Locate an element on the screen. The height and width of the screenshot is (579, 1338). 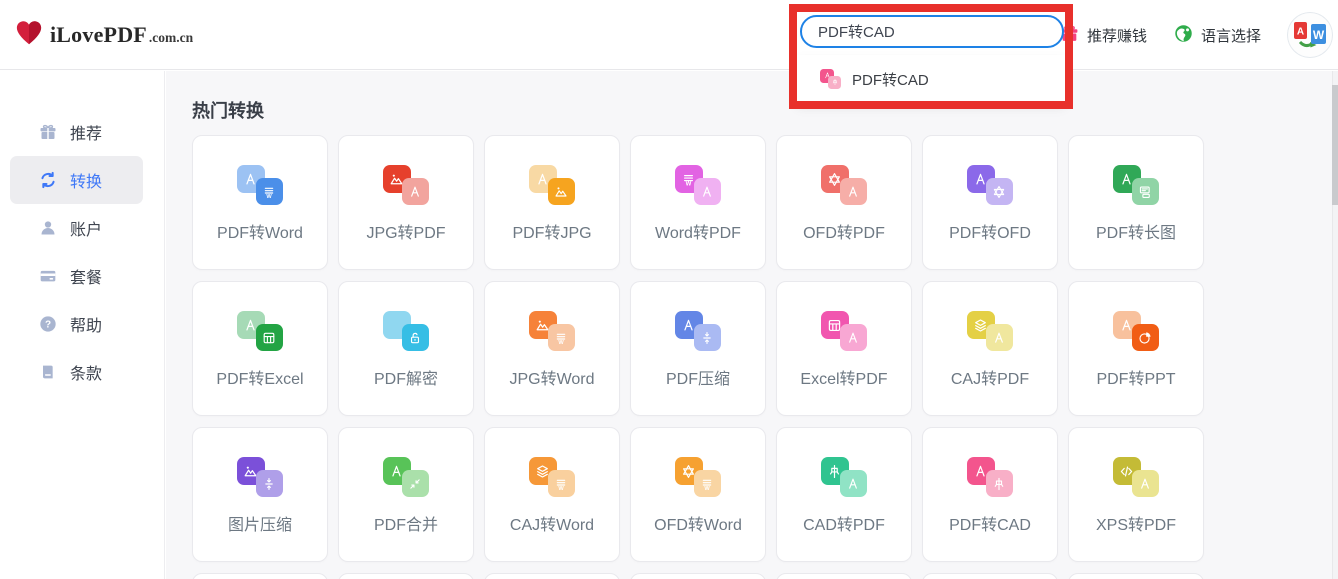
sidebar-item-help: ? 帮助 is located at coordinates (76, 324).